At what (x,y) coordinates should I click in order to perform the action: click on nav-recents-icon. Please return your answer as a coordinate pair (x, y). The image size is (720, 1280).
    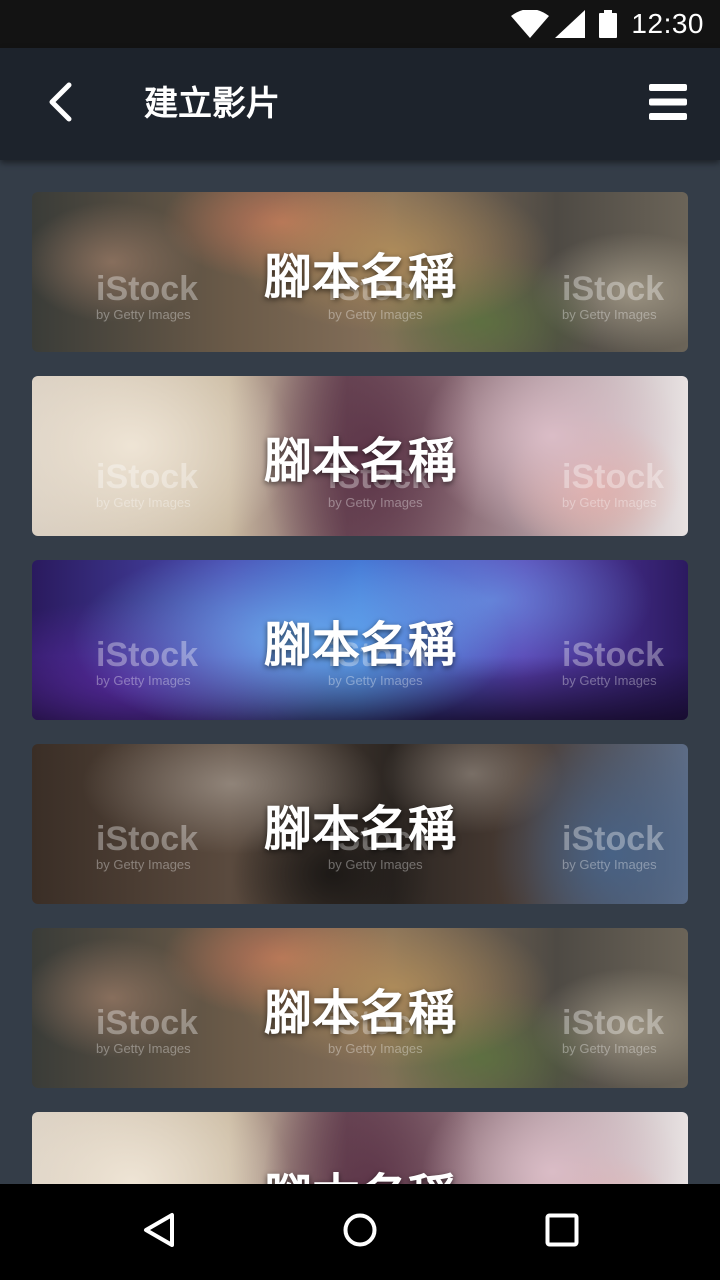
    Looking at the image, I should click on (562, 1232).